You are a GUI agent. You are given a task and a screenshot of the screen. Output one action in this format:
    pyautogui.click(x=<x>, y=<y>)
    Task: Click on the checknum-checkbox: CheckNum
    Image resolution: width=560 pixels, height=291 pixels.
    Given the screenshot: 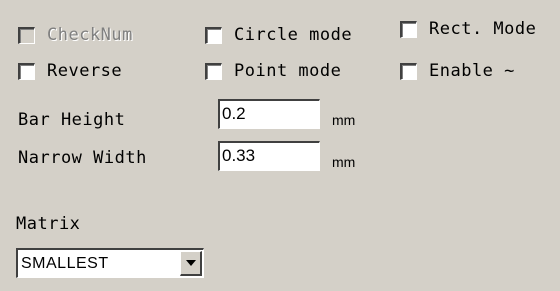 What is the action you would take?
    pyautogui.click(x=75, y=35)
    